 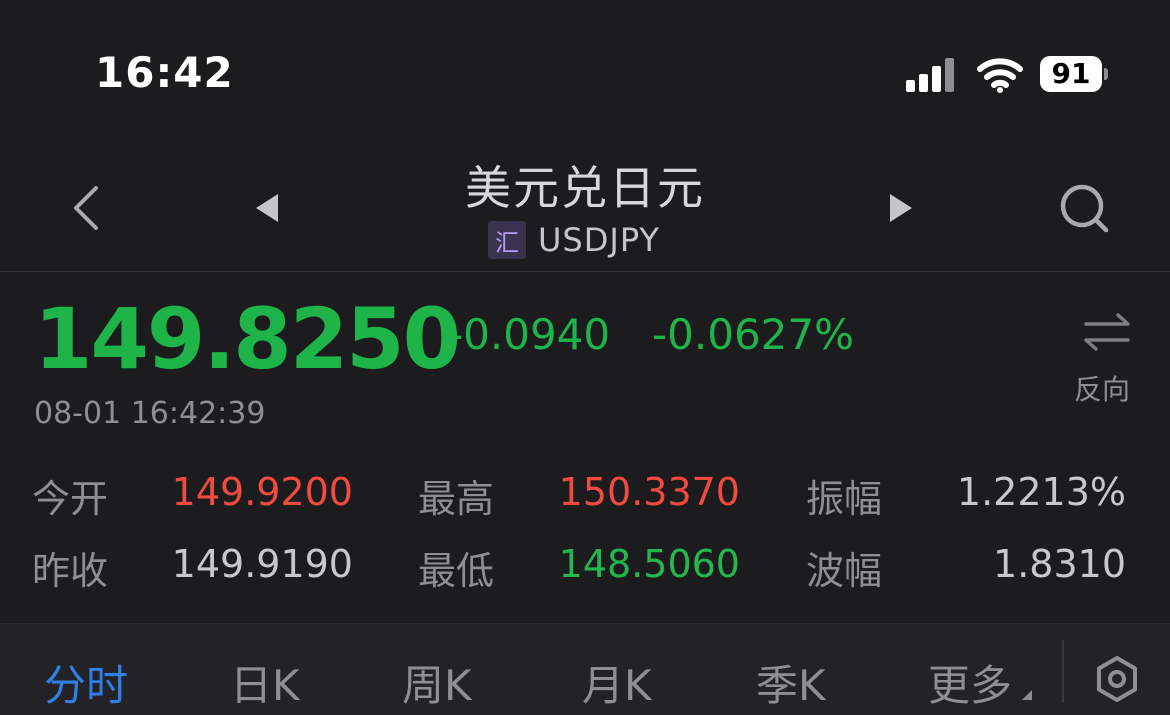 What do you see at coordinates (1059, 564) in the screenshot?
I see `stat-volatility-value: 1.8310` at bounding box center [1059, 564].